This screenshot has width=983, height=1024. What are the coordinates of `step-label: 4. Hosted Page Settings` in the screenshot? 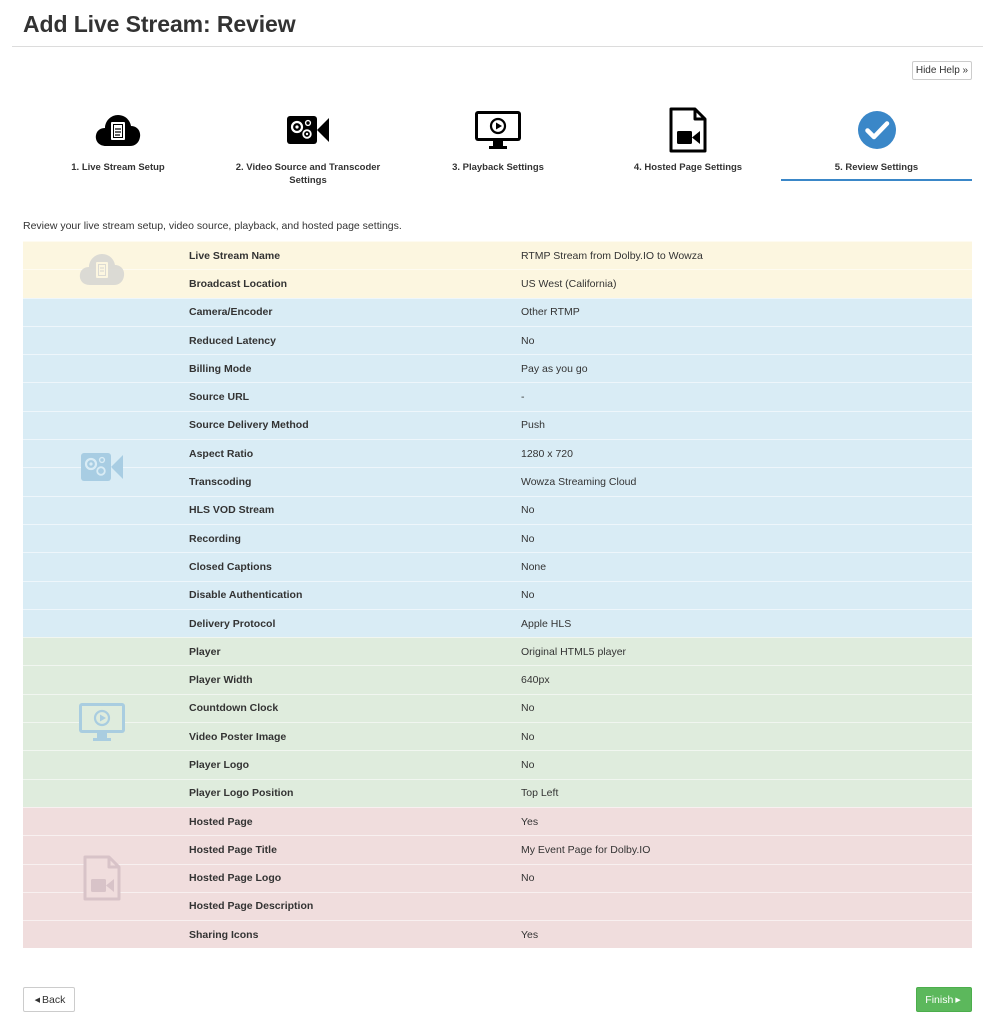 It's located at (688, 167).